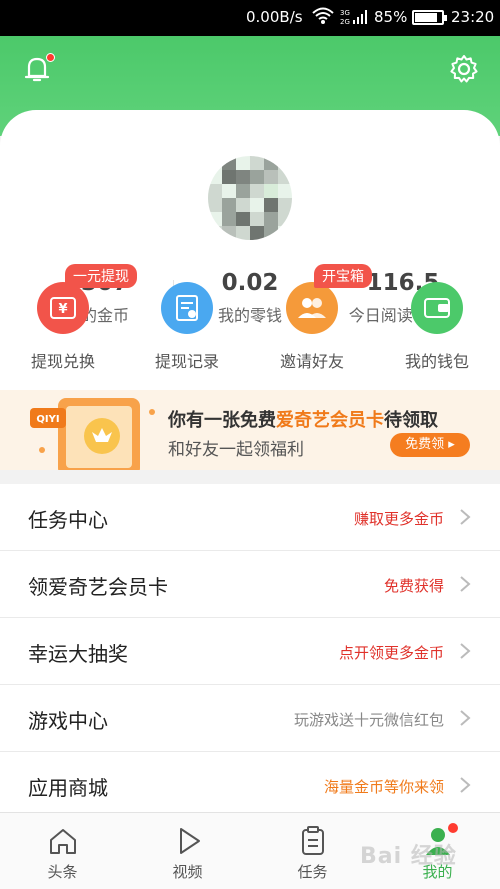 The width and height of the screenshot is (500, 889). I want to click on tab-headlines: 头条, so click(62, 851).